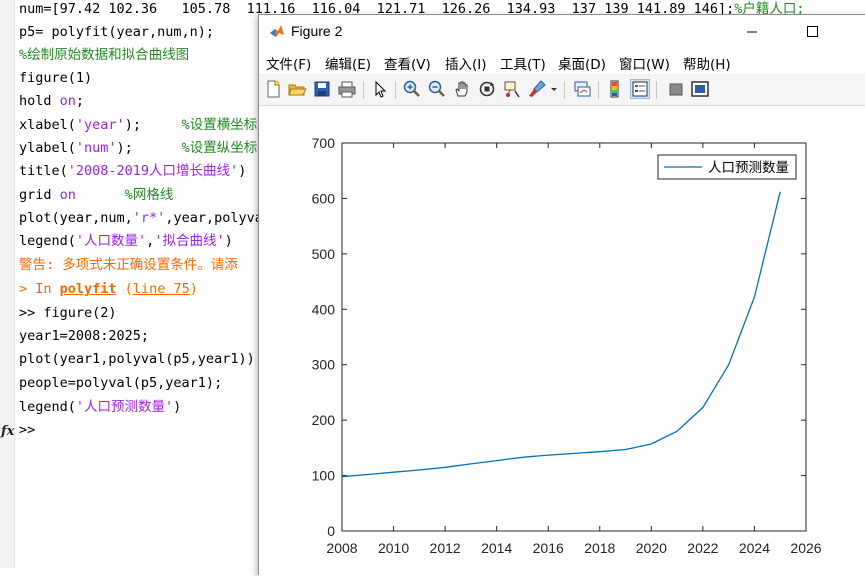 The width and height of the screenshot is (865, 576). I want to click on polyfit-link: polyfit, so click(88, 289).